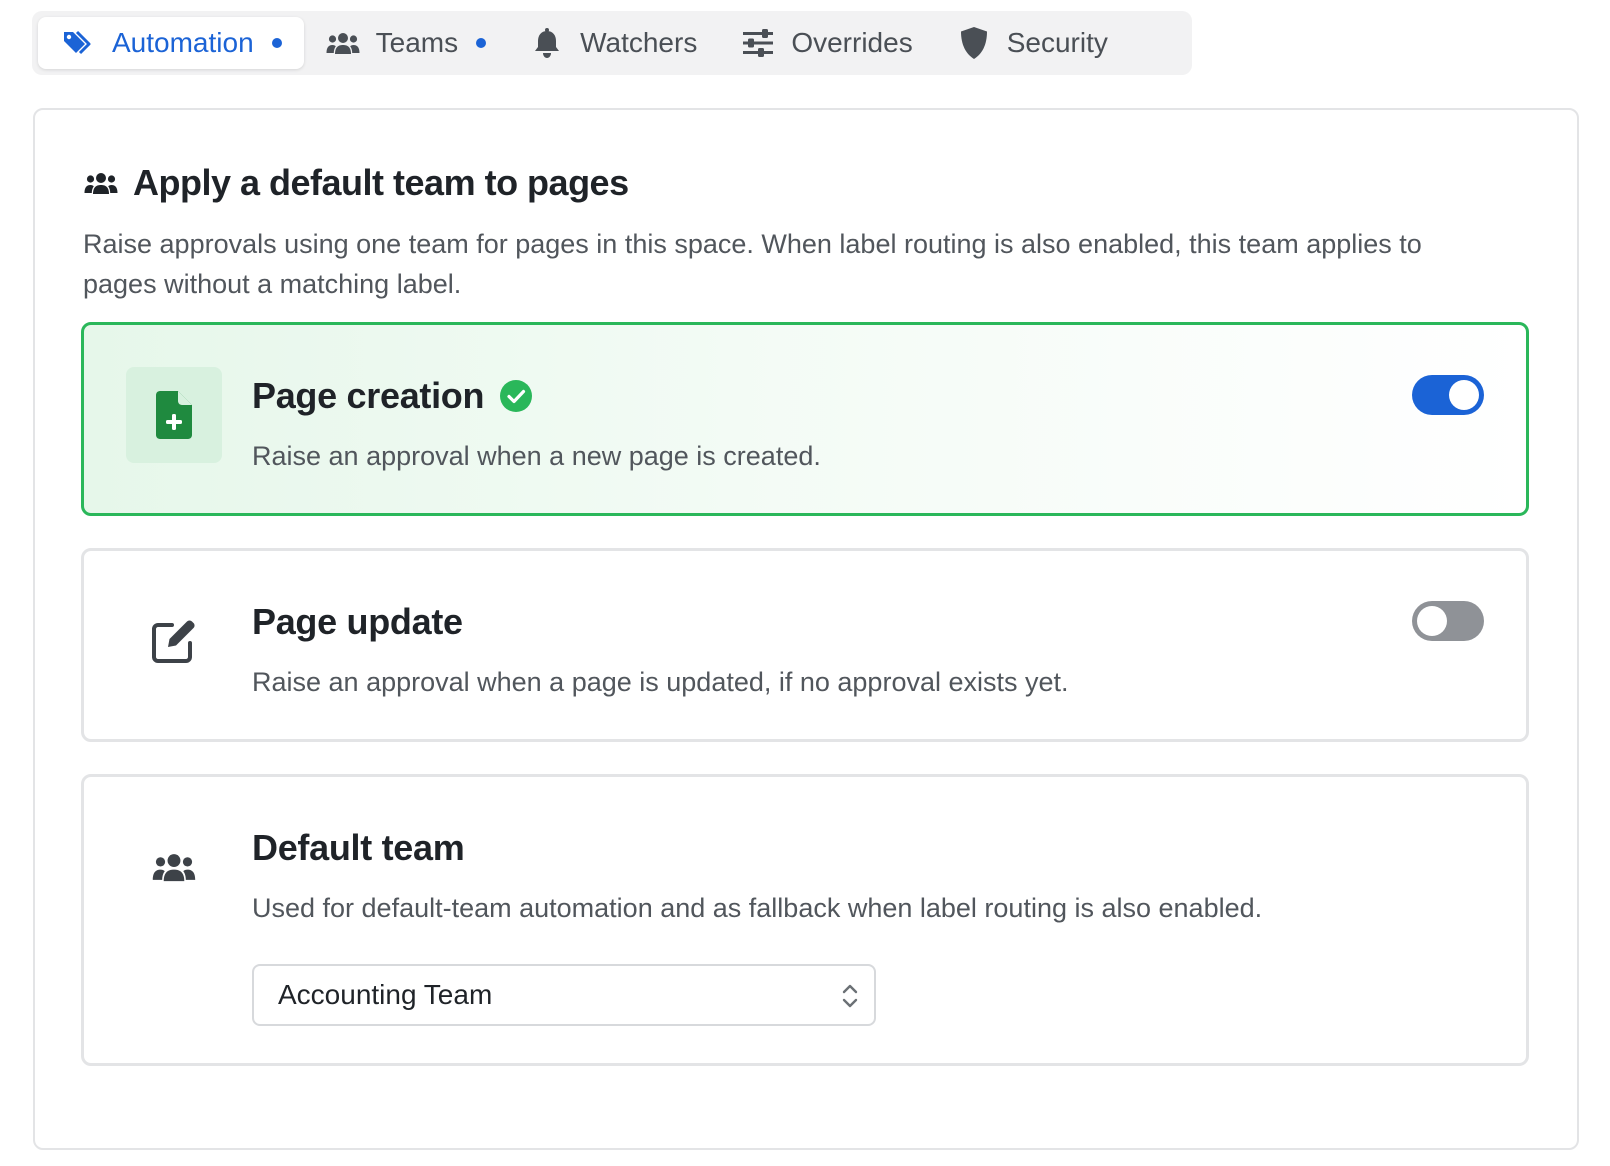 The width and height of the screenshot is (1610, 1166). Describe the element at coordinates (183, 42) in the screenshot. I see `tab-label: Automation` at that location.